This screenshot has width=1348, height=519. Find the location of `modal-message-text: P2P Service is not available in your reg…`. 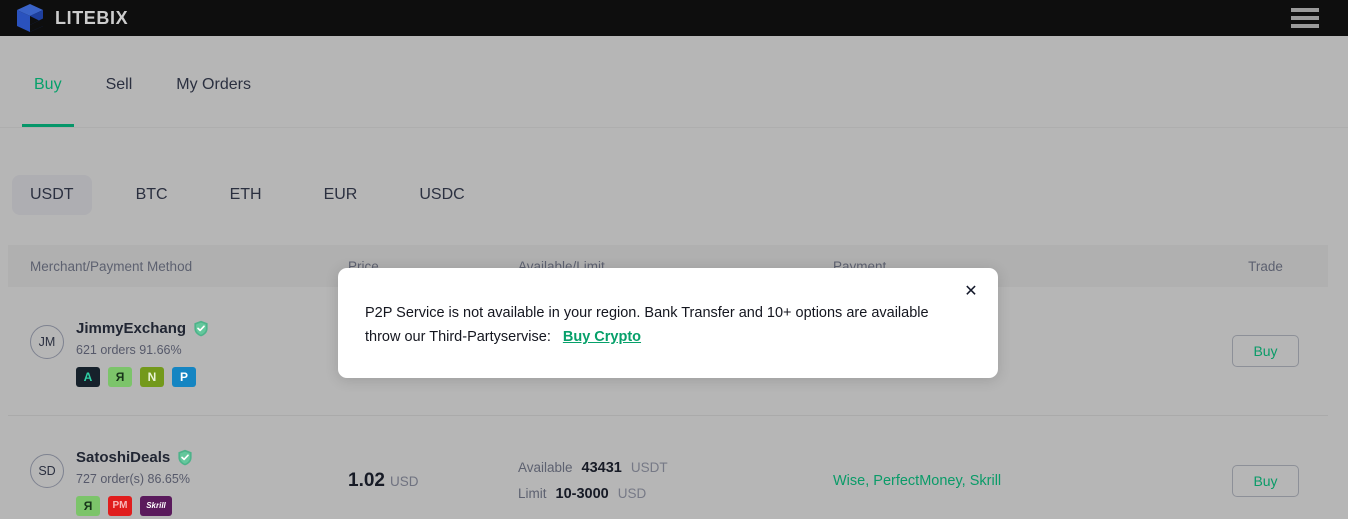

modal-message-text: P2P Service is not available in your reg… is located at coordinates (647, 325).